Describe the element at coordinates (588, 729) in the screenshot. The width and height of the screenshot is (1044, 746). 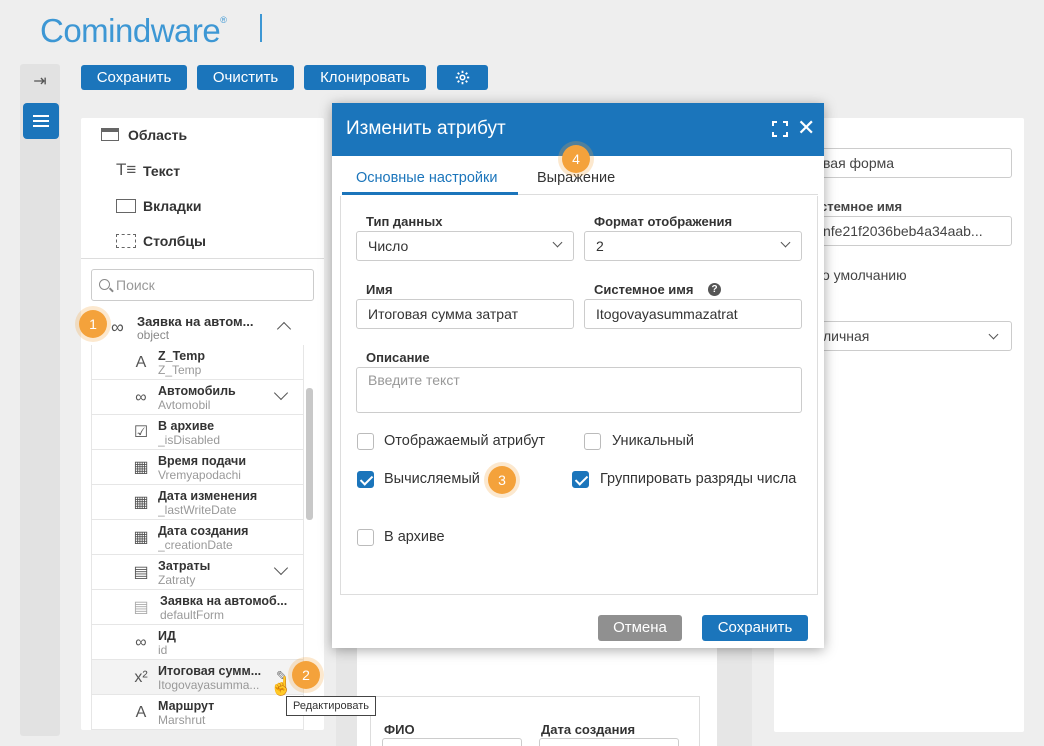
I see `created-date-label: Дата создания` at that location.